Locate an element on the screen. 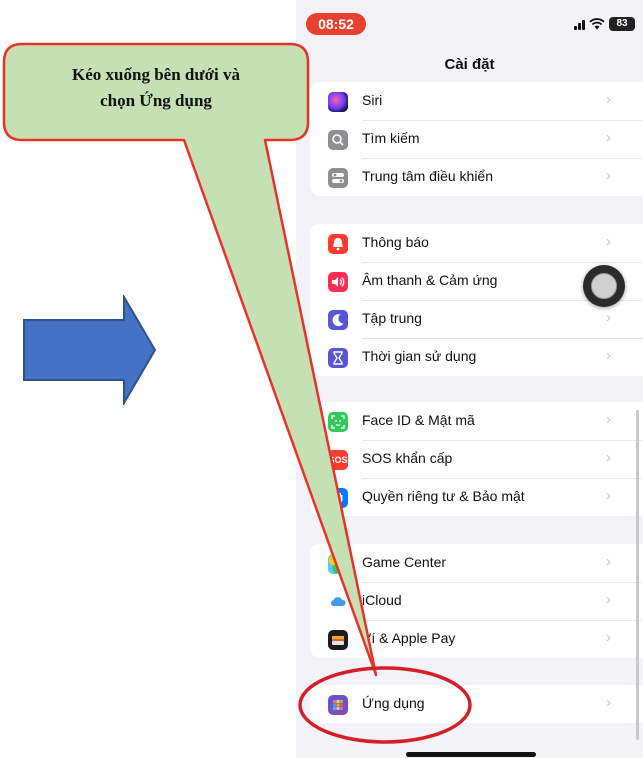 This screenshot has width=643, height=758. game-center-icon is located at coordinates (338, 564).